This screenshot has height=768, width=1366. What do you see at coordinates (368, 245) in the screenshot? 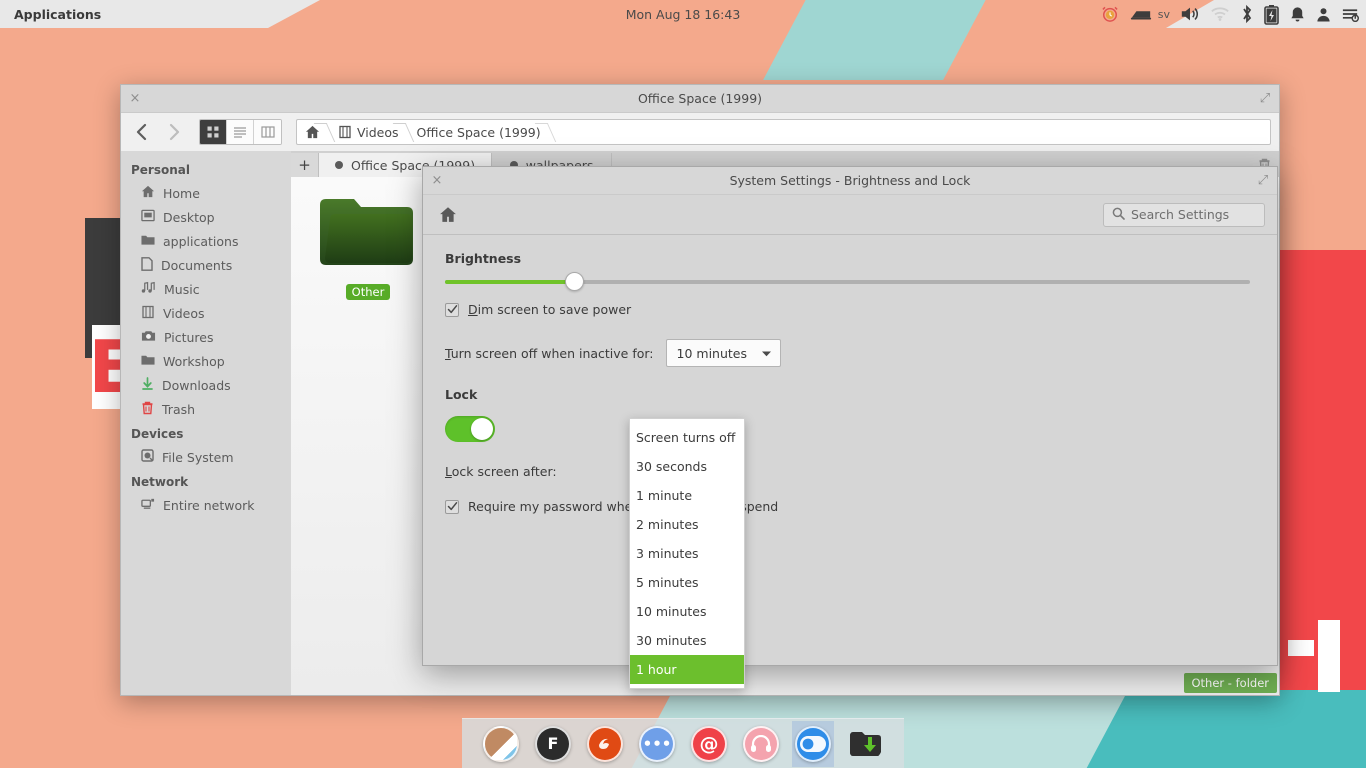
I see `file-item-other: Other` at bounding box center [368, 245].